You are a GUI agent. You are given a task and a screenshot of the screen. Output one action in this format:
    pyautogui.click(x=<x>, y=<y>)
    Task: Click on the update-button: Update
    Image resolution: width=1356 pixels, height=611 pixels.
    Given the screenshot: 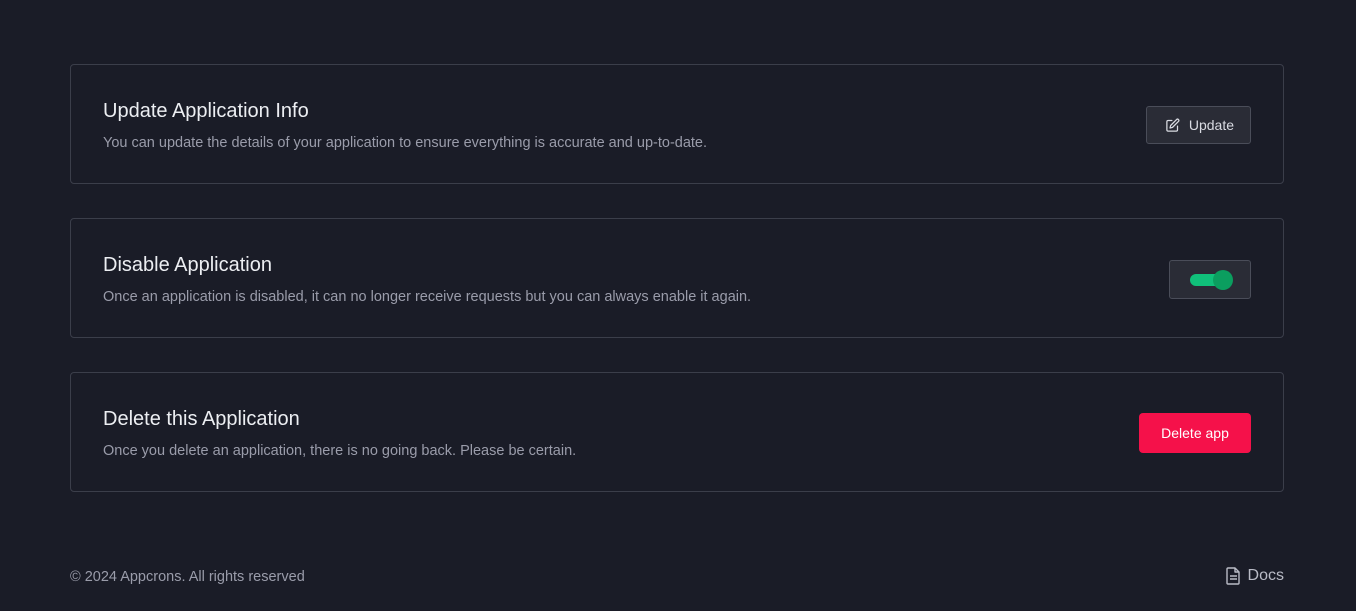 What is the action you would take?
    pyautogui.click(x=1198, y=125)
    